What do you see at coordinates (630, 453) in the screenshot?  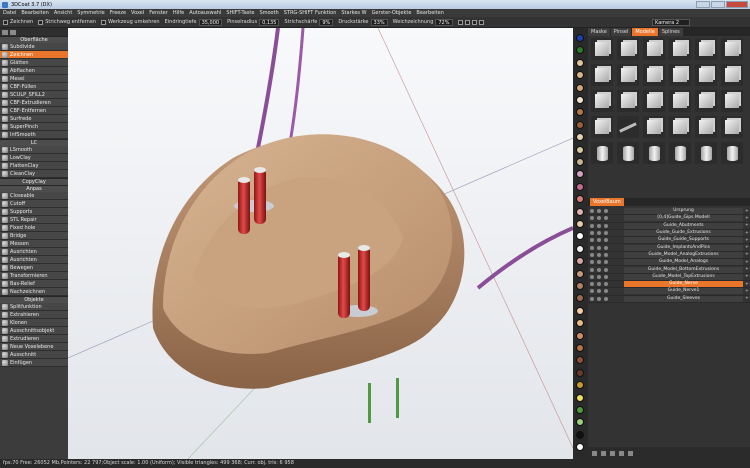 I see `delete-layer-icon` at bounding box center [630, 453].